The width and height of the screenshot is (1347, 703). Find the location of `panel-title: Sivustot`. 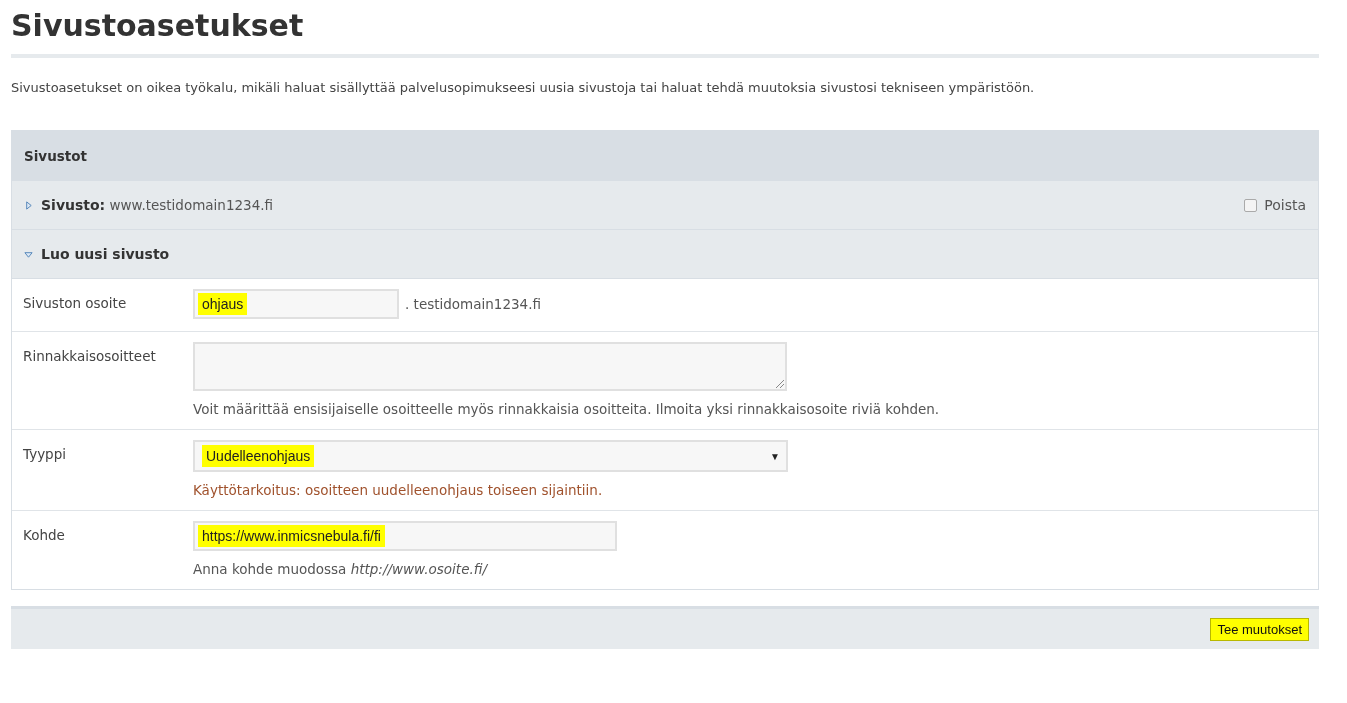

panel-title: Sivustot is located at coordinates (55, 156).